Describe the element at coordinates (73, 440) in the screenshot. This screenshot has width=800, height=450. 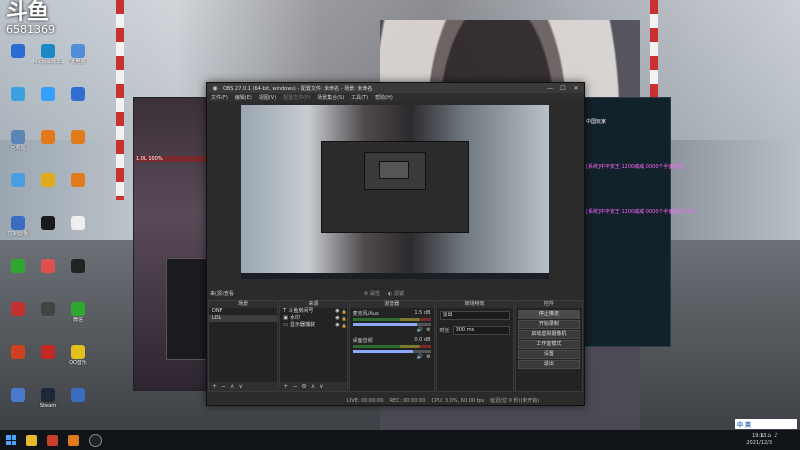
I see `app-taskbar-icon` at that location.